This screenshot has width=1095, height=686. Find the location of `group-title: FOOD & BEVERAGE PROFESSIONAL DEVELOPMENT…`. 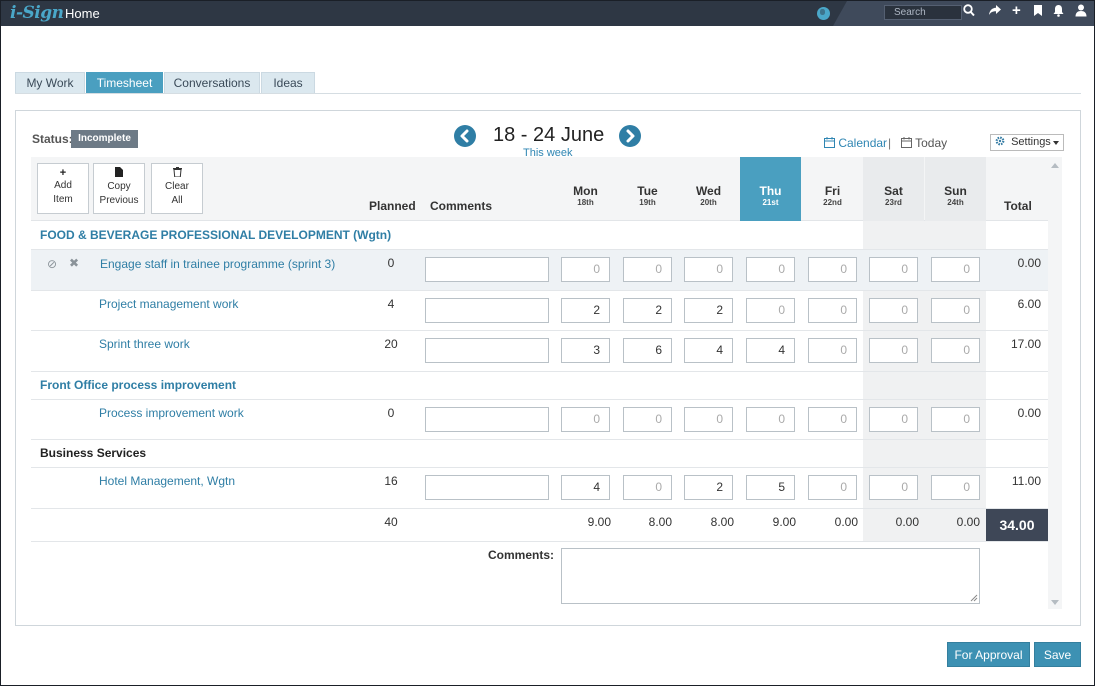

group-title: FOOD & BEVERAGE PROFESSIONAL DEVELOPMENT… is located at coordinates (215, 235).